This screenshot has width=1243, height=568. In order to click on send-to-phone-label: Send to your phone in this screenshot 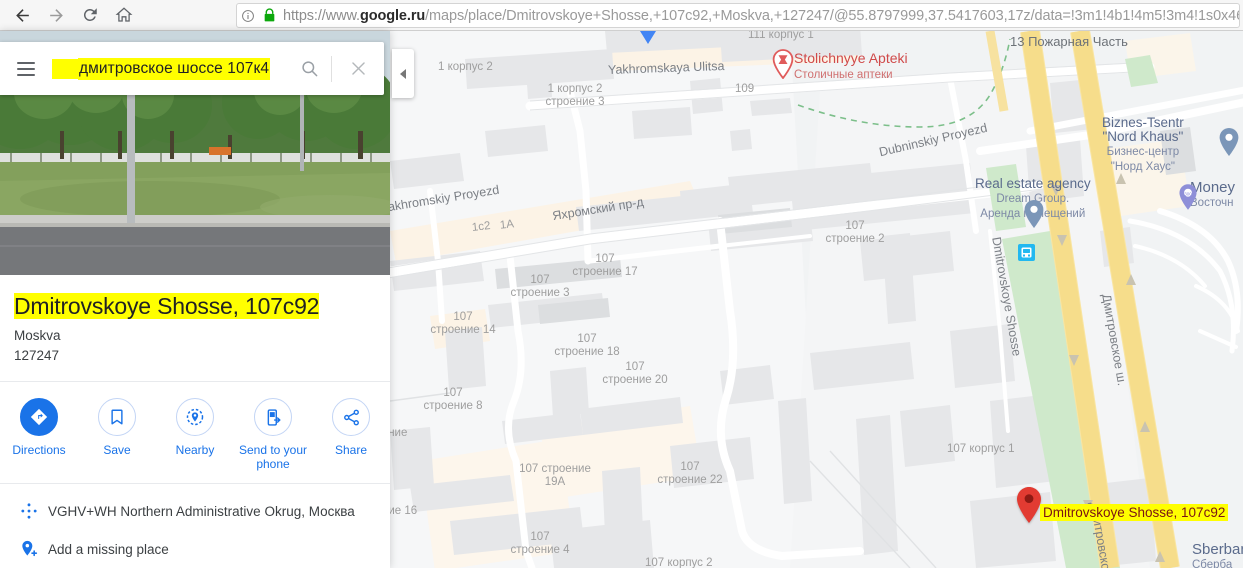, I will do `click(273, 457)`.